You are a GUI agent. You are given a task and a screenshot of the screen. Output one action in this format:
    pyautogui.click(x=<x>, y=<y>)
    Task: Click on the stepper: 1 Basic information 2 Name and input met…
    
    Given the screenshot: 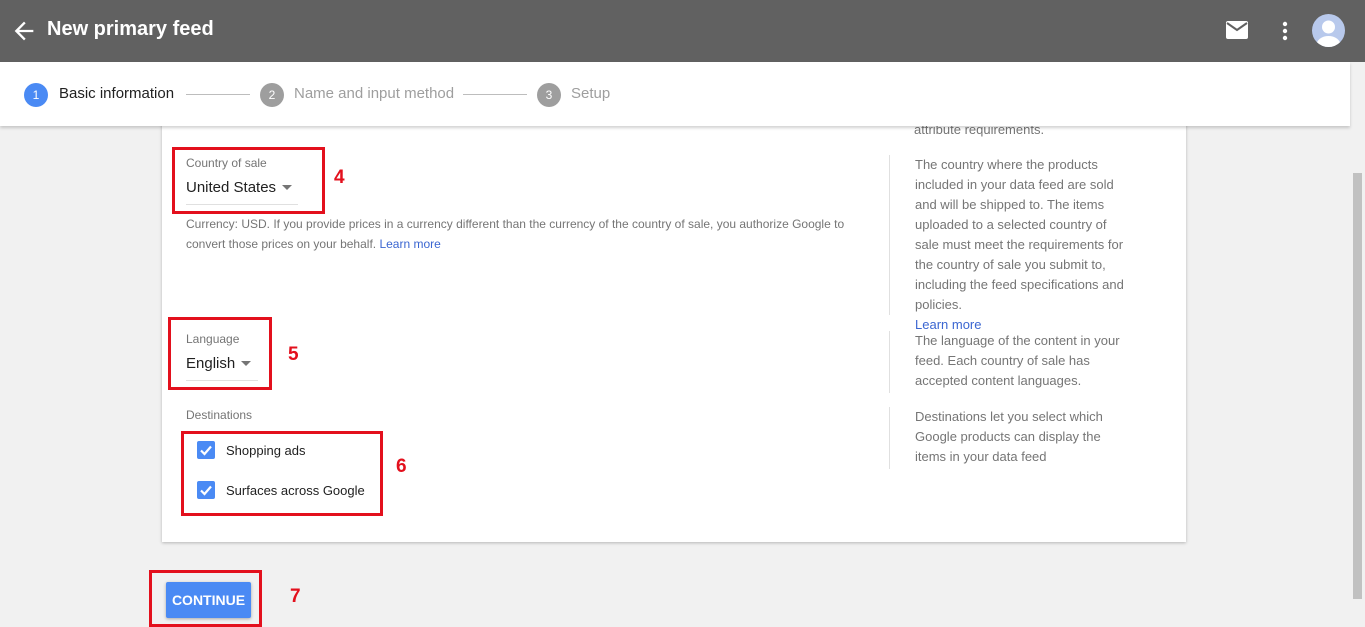 What is the action you would take?
    pyautogui.click(x=675, y=94)
    